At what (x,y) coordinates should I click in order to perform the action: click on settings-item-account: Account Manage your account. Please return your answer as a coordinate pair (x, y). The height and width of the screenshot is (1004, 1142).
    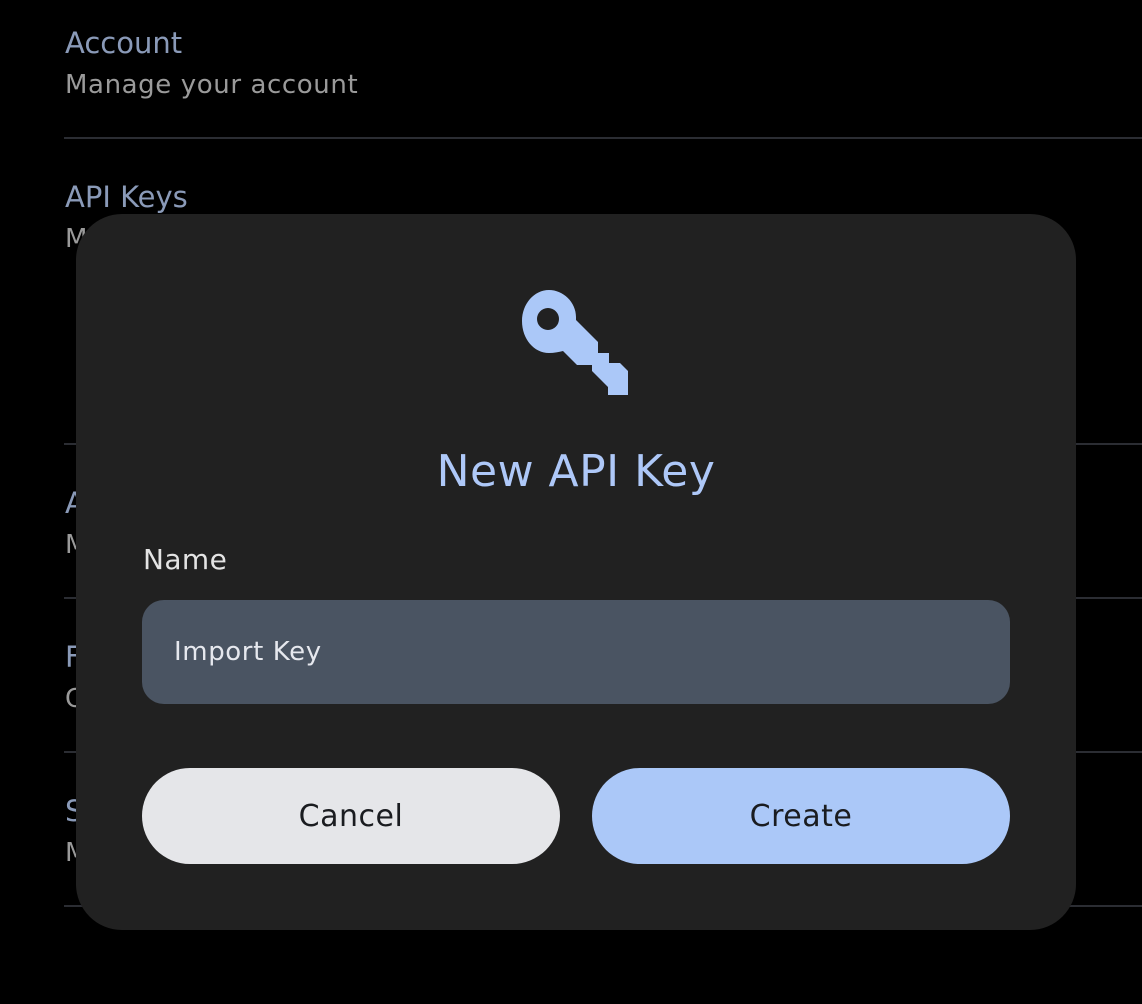
    Looking at the image, I should click on (603, 70).